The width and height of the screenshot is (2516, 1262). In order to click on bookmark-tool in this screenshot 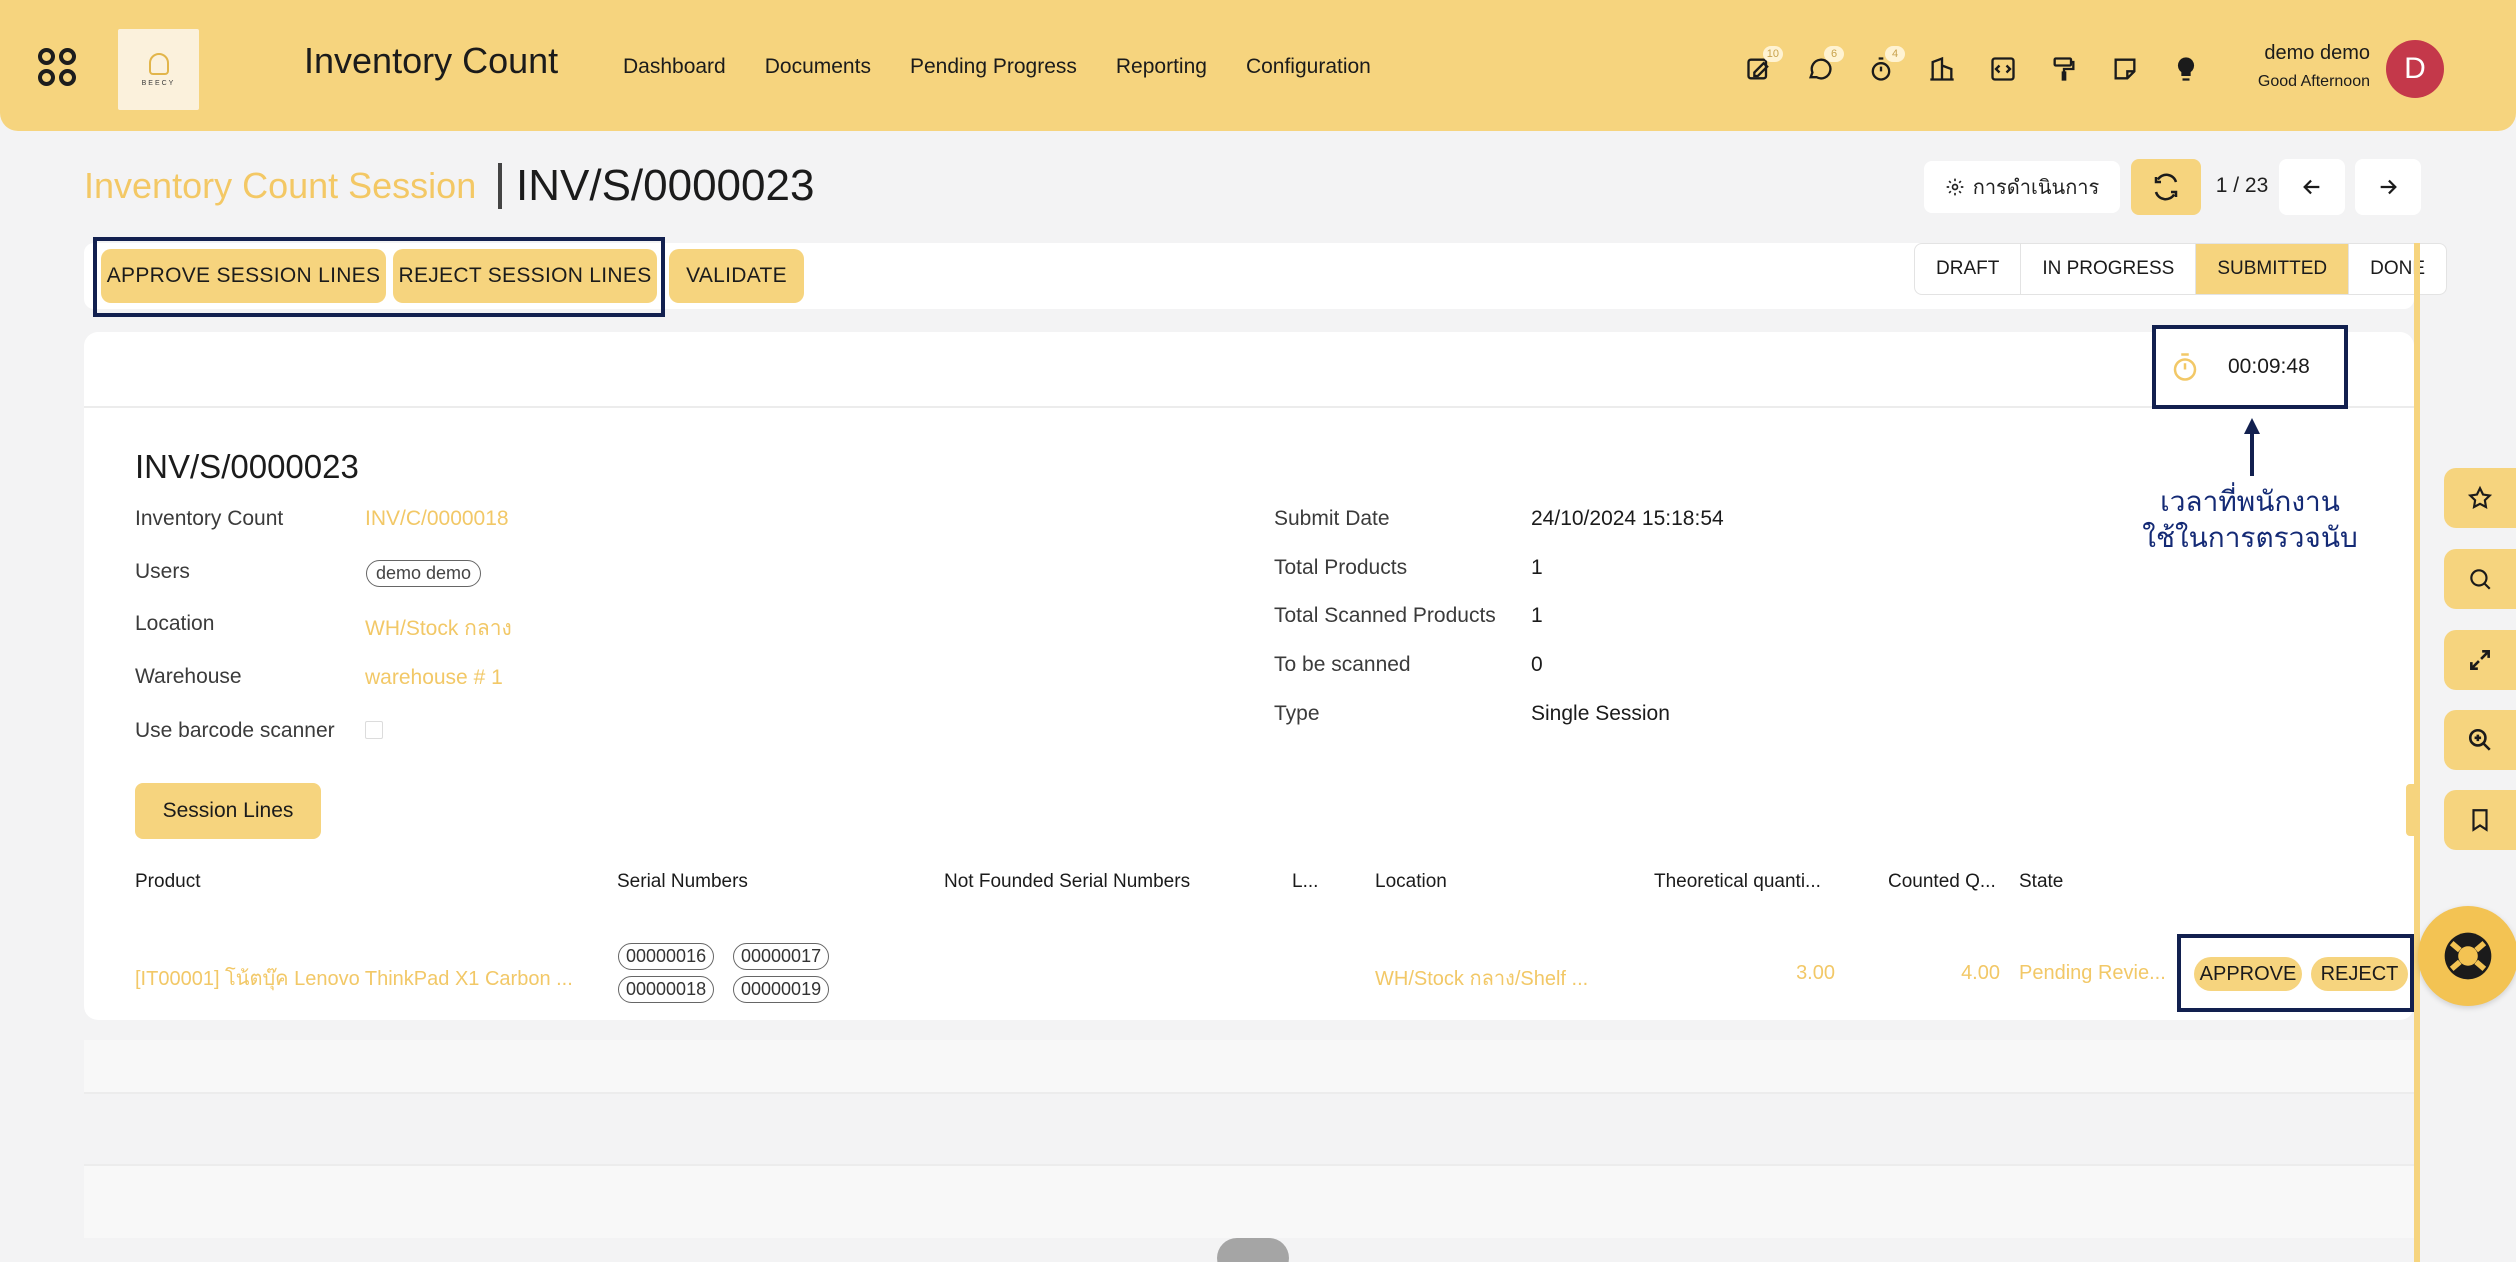, I will do `click(2480, 820)`.